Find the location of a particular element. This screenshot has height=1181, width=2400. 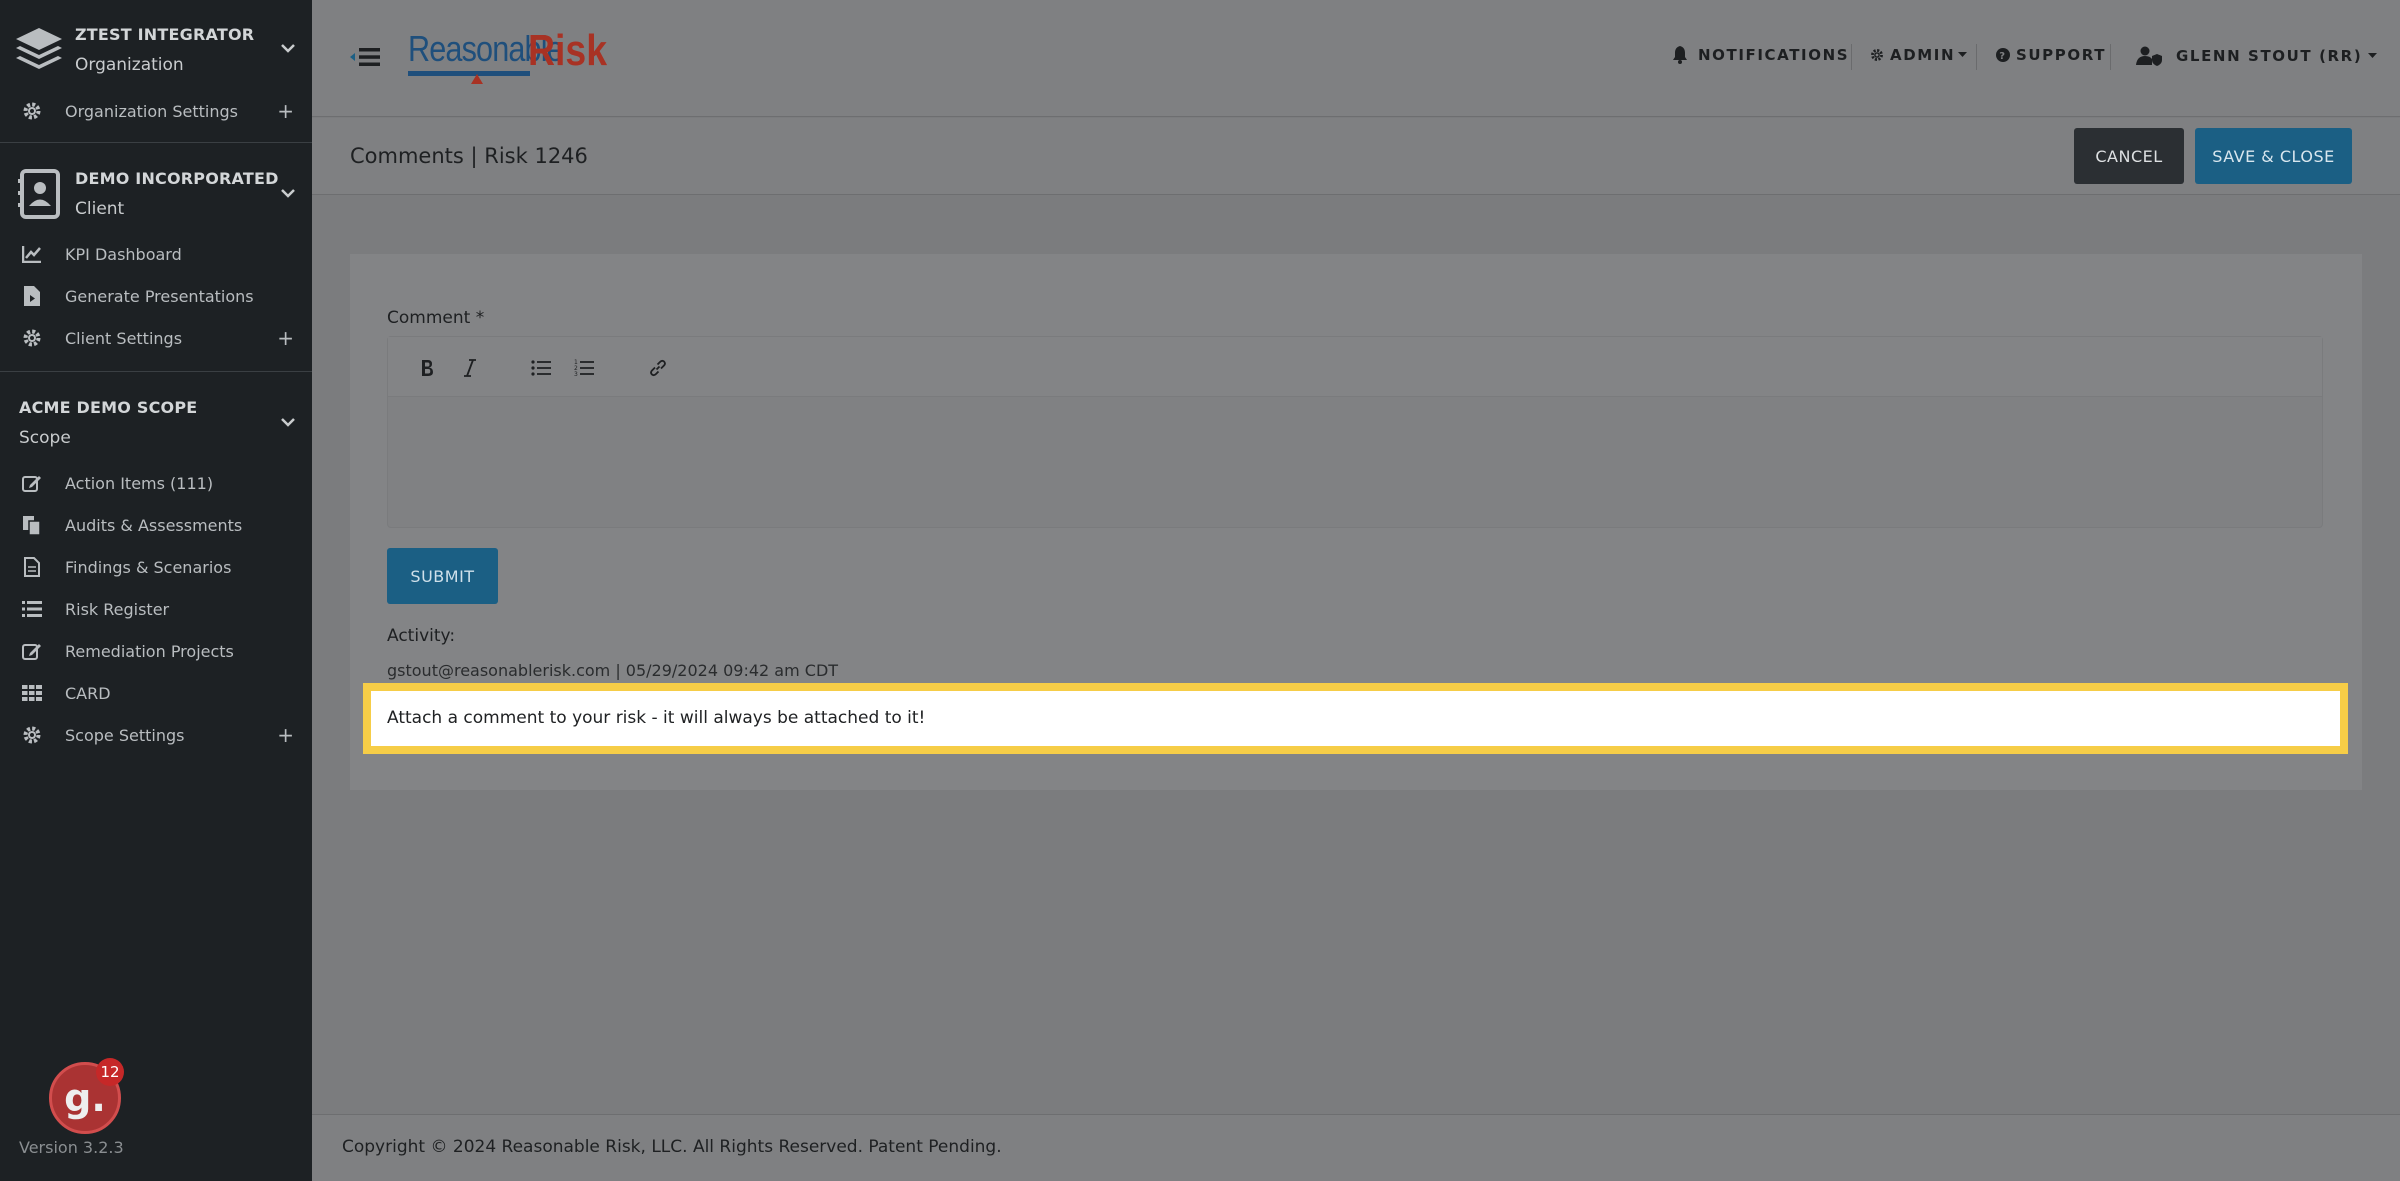

org-type: Organization is located at coordinates (129, 65).